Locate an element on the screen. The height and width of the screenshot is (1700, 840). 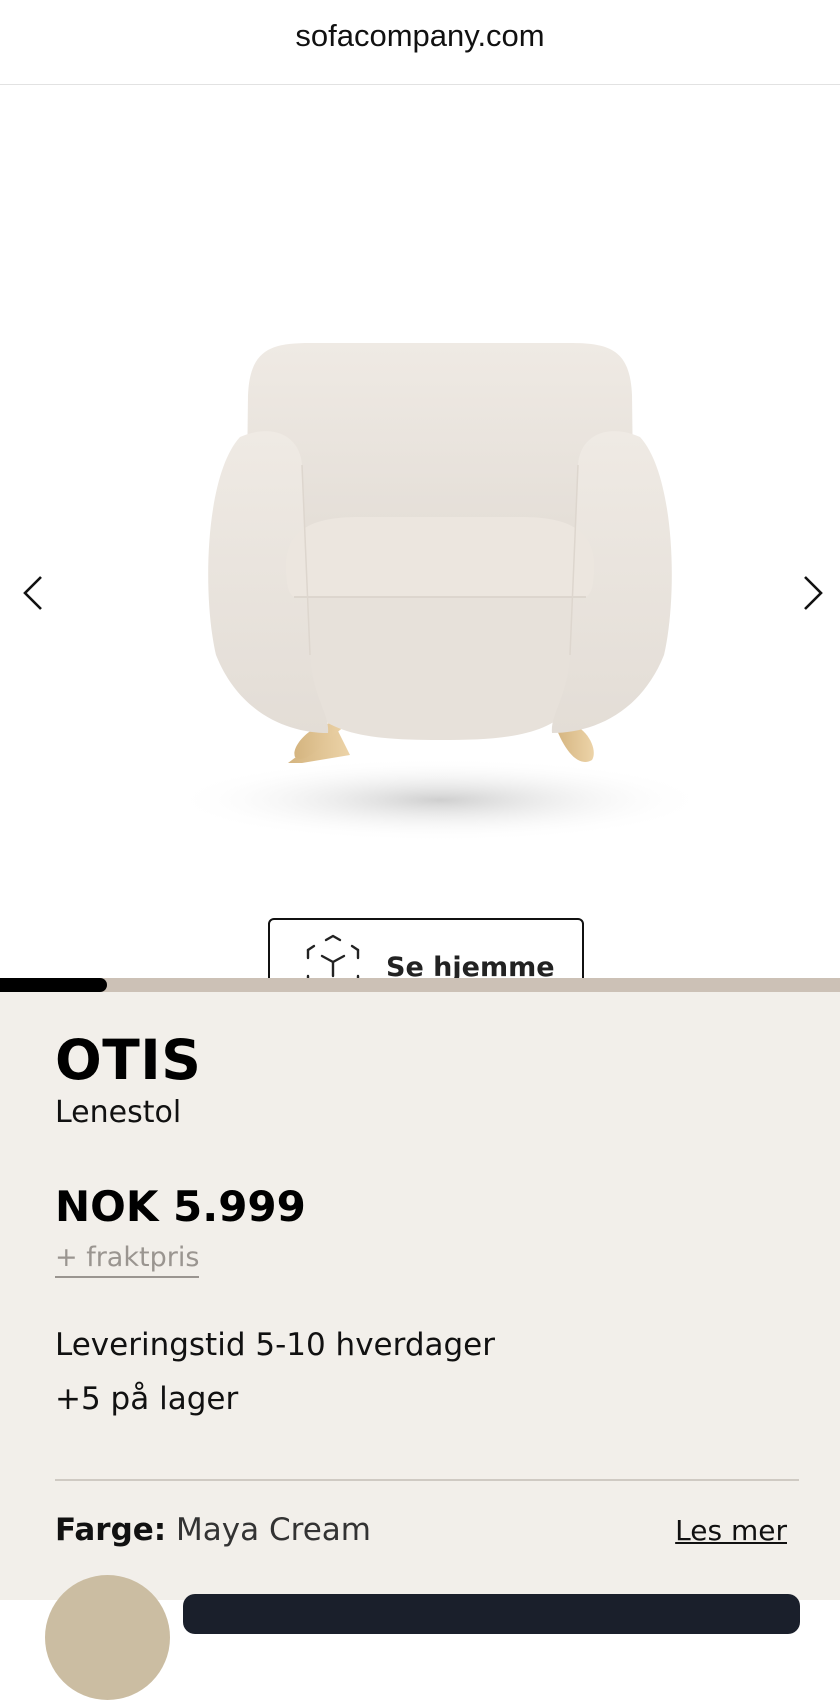
product-price: NOK 5.999 is located at coordinates (180, 1206).